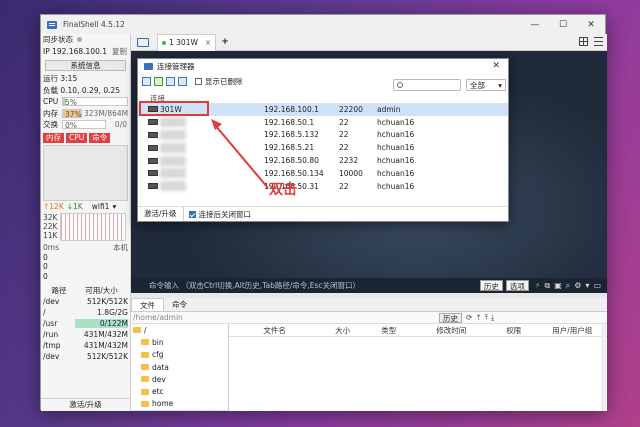 This screenshot has height=427, width=640. What do you see at coordinates (119, 51) in the screenshot?
I see `copy-ip-button: 复制` at bounding box center [119, 51].